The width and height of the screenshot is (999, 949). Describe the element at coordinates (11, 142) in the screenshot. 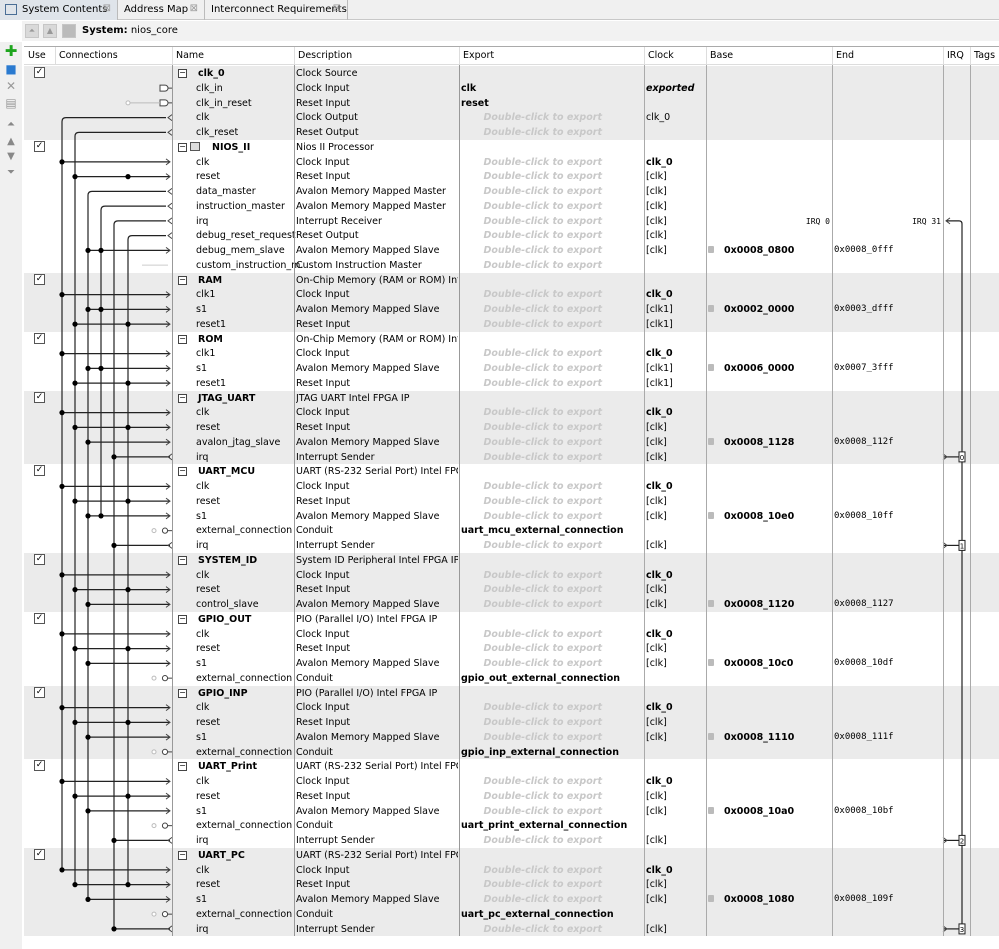

I see `move-up-icon: ▲` at that location.